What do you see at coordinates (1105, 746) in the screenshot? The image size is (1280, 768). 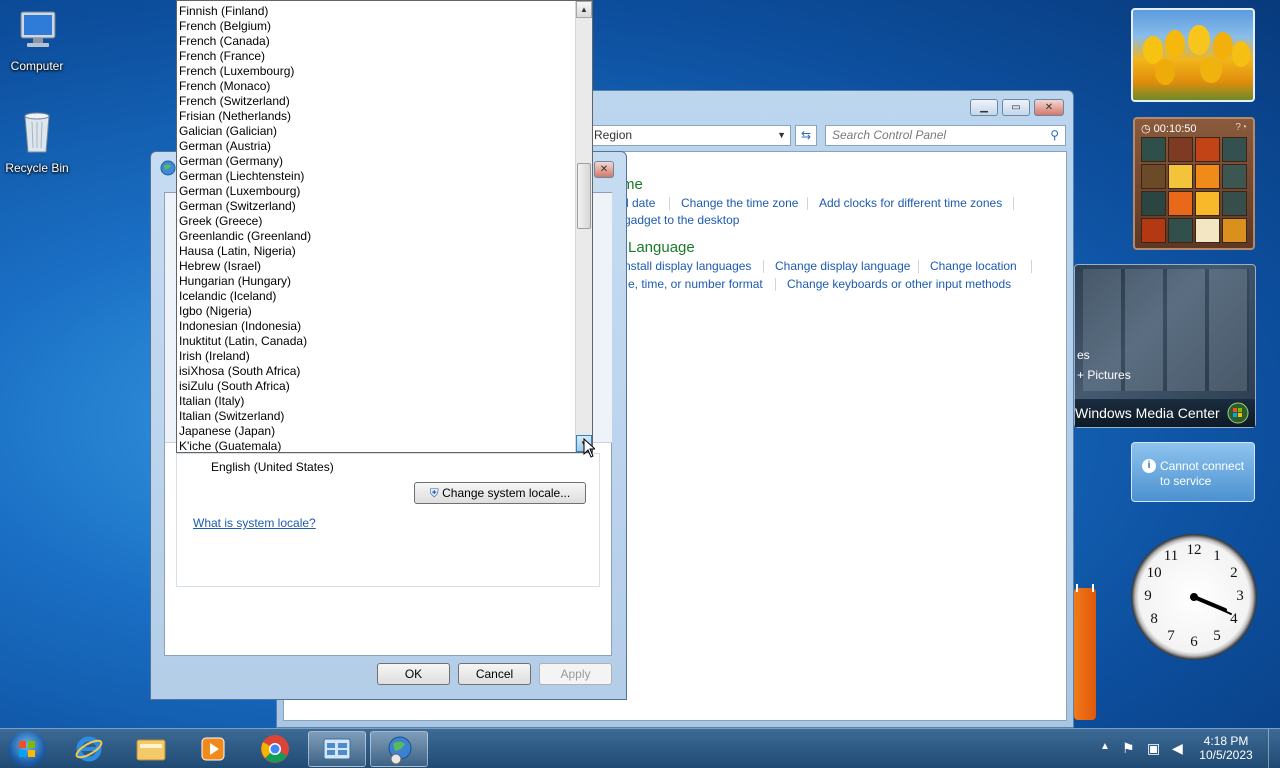 I see `show-hidden-icons-button: ▲` at bounding box center [1105, 746].